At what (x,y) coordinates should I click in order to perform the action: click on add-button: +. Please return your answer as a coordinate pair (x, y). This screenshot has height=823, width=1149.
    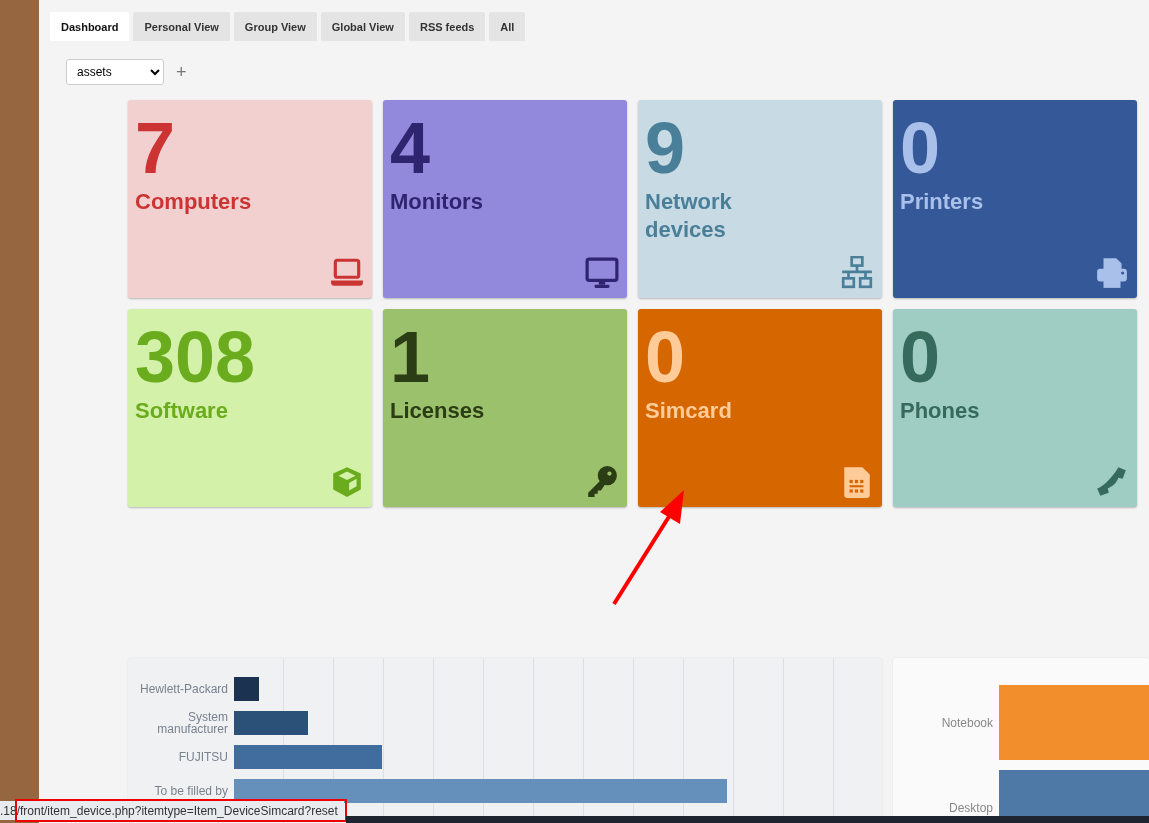
    Looking at the image, I should click on (181, 72).